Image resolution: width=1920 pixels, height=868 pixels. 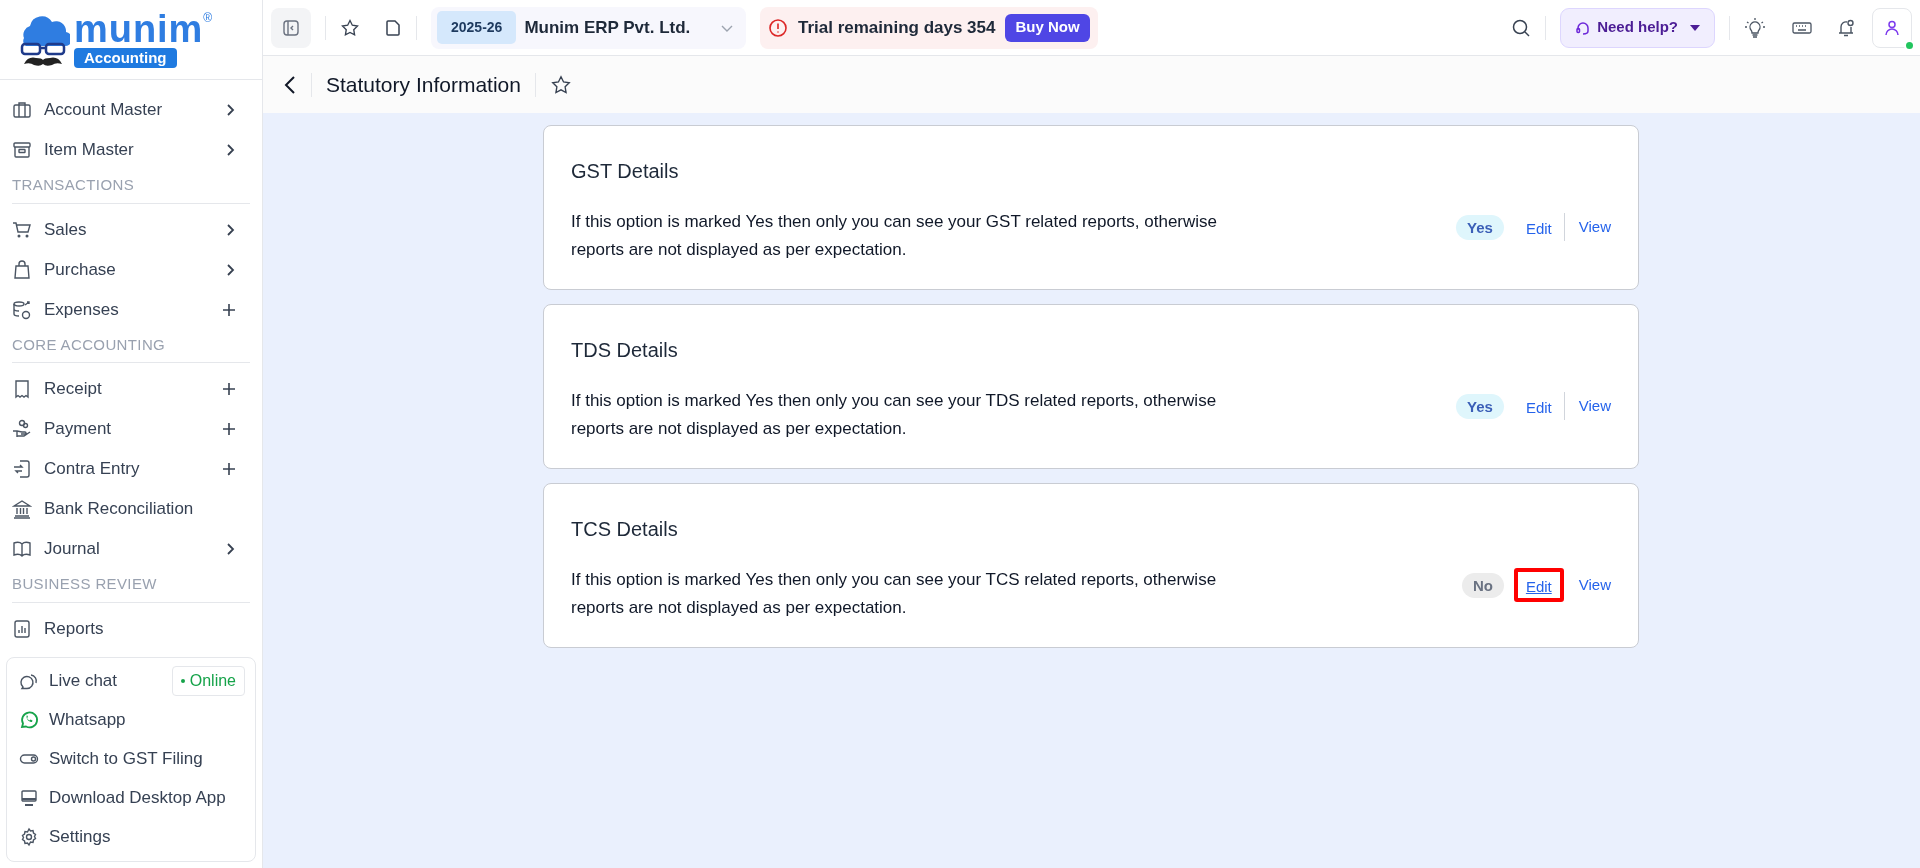 I want to click on bell-icon, so click(x=1846, y=27).